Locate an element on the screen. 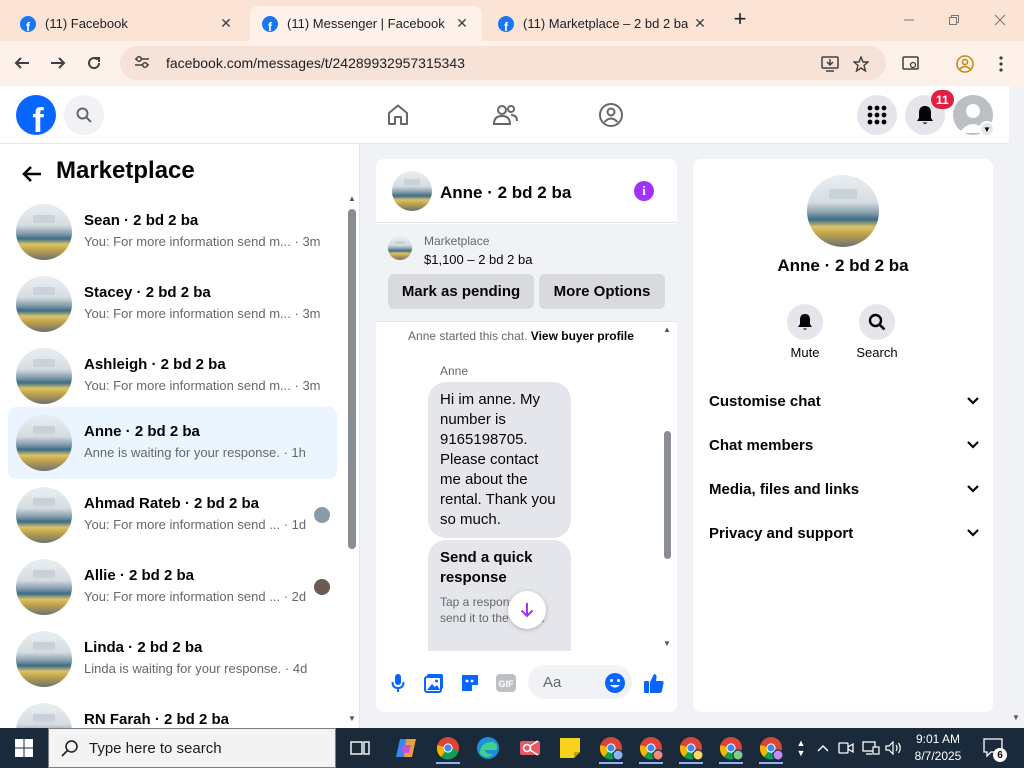 This screenshot has height=768, width=1024. chrome-profile-2-icon is located at coordinates (651, 748).